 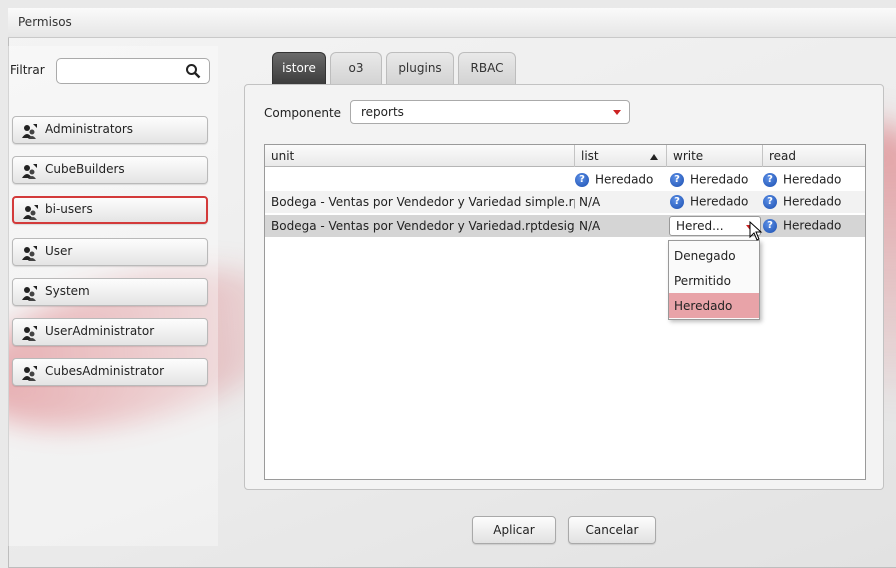 I want to click on column-header-list: list, so click(x=621, y=156).